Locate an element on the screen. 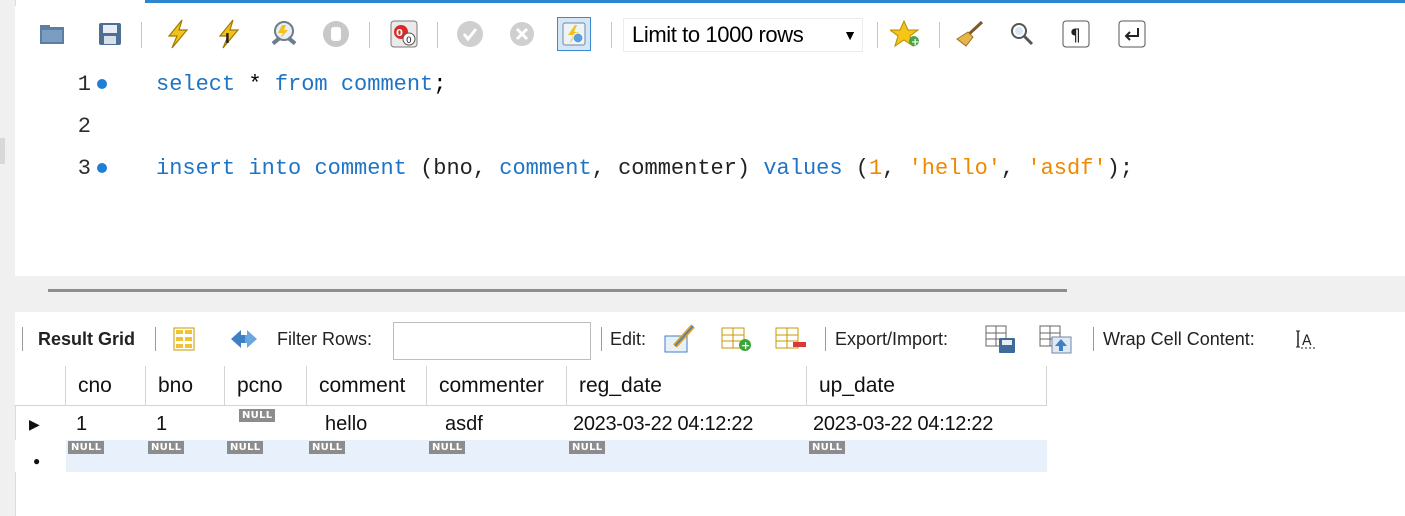 The height and width of the screenshot is (516, 1405). import-icon is located at coordinates (1056, 339).